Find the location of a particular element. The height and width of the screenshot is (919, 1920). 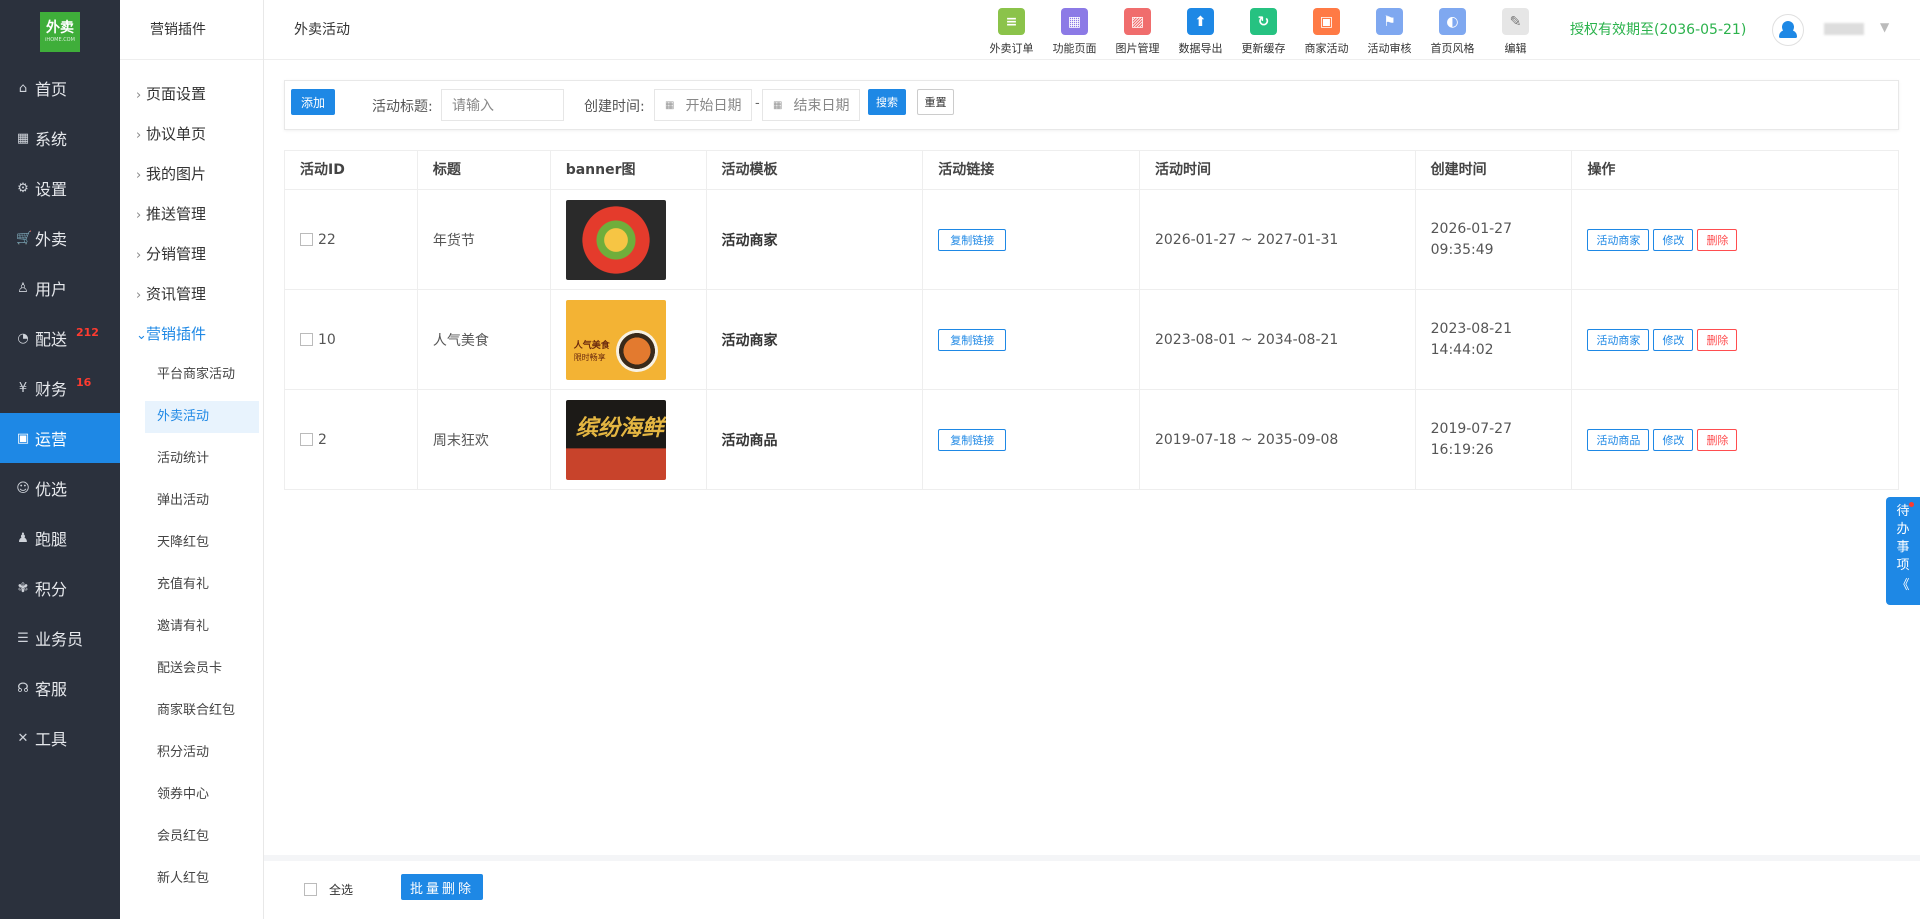

subnav-group: › 页面设置 is located at coordinates (191, 94).